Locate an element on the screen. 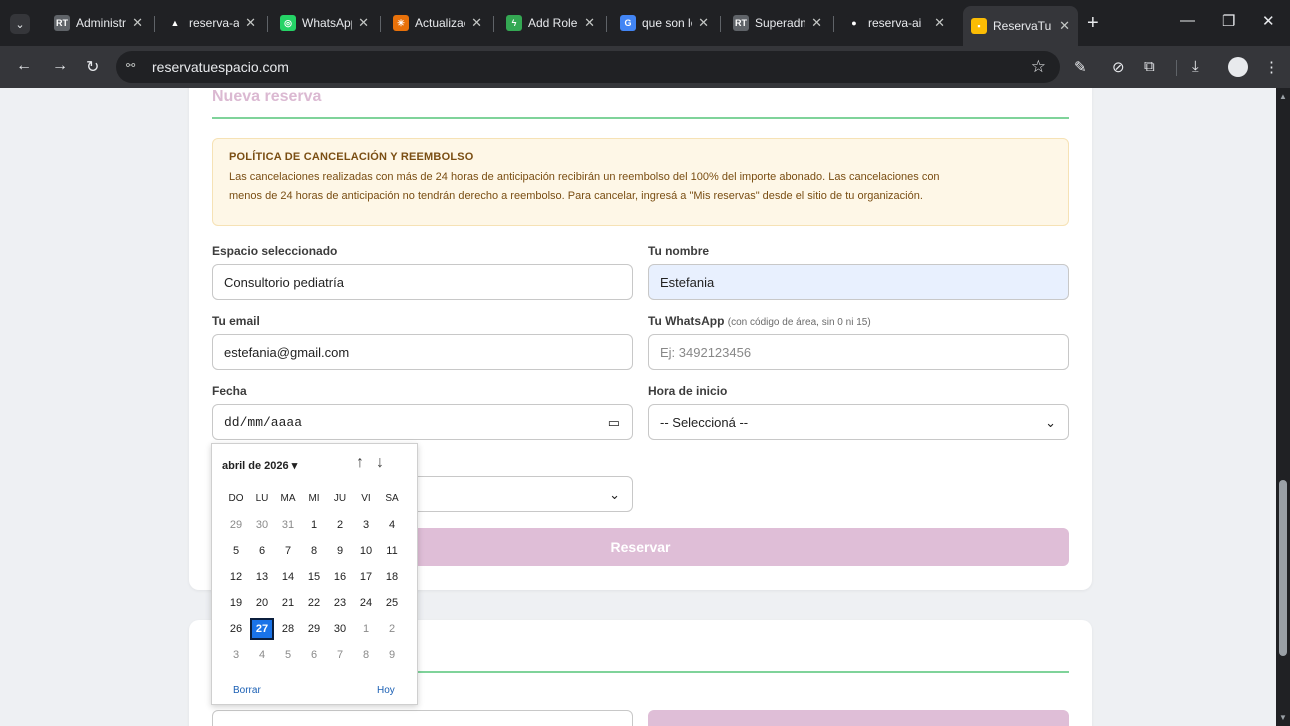 The width and height of the screenshot is (1290, 726). tab-favicon-icon: ● is located at coordinates (854, 23).